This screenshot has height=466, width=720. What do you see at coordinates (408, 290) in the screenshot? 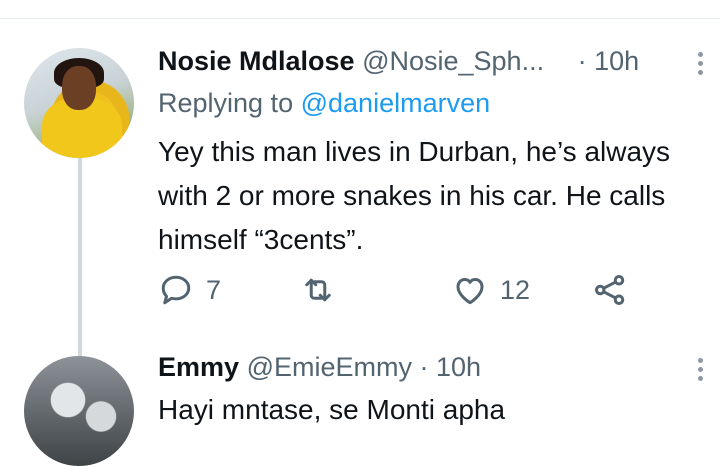
I see `tweet-actions: 7 12` at bounding box center [408, 290].